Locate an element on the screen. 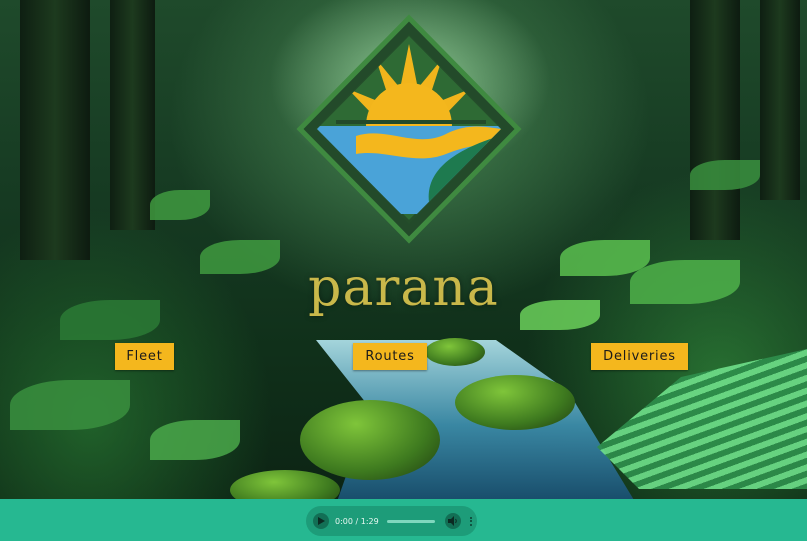 Image resolution: width=807 pixels, height=541 pixels. audio-player: 0:00 / 1:29 is located at coordinates (391, 521).